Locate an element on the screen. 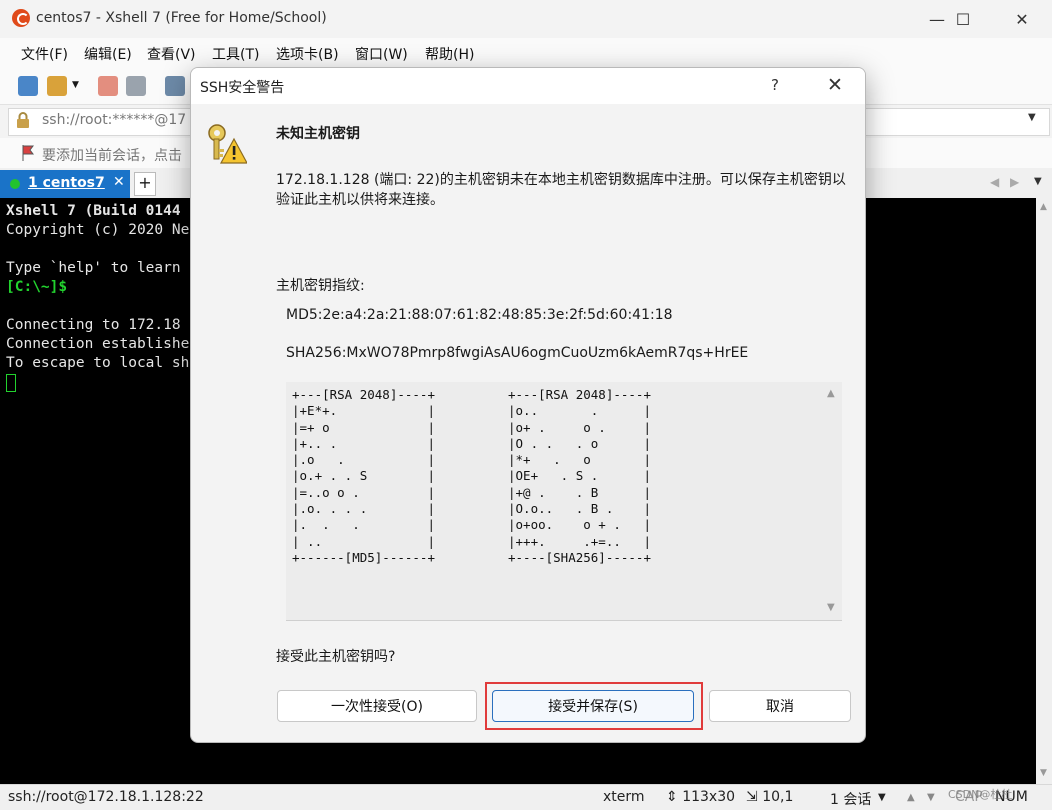  disconnect-icon is located at coordinates (108, 86).